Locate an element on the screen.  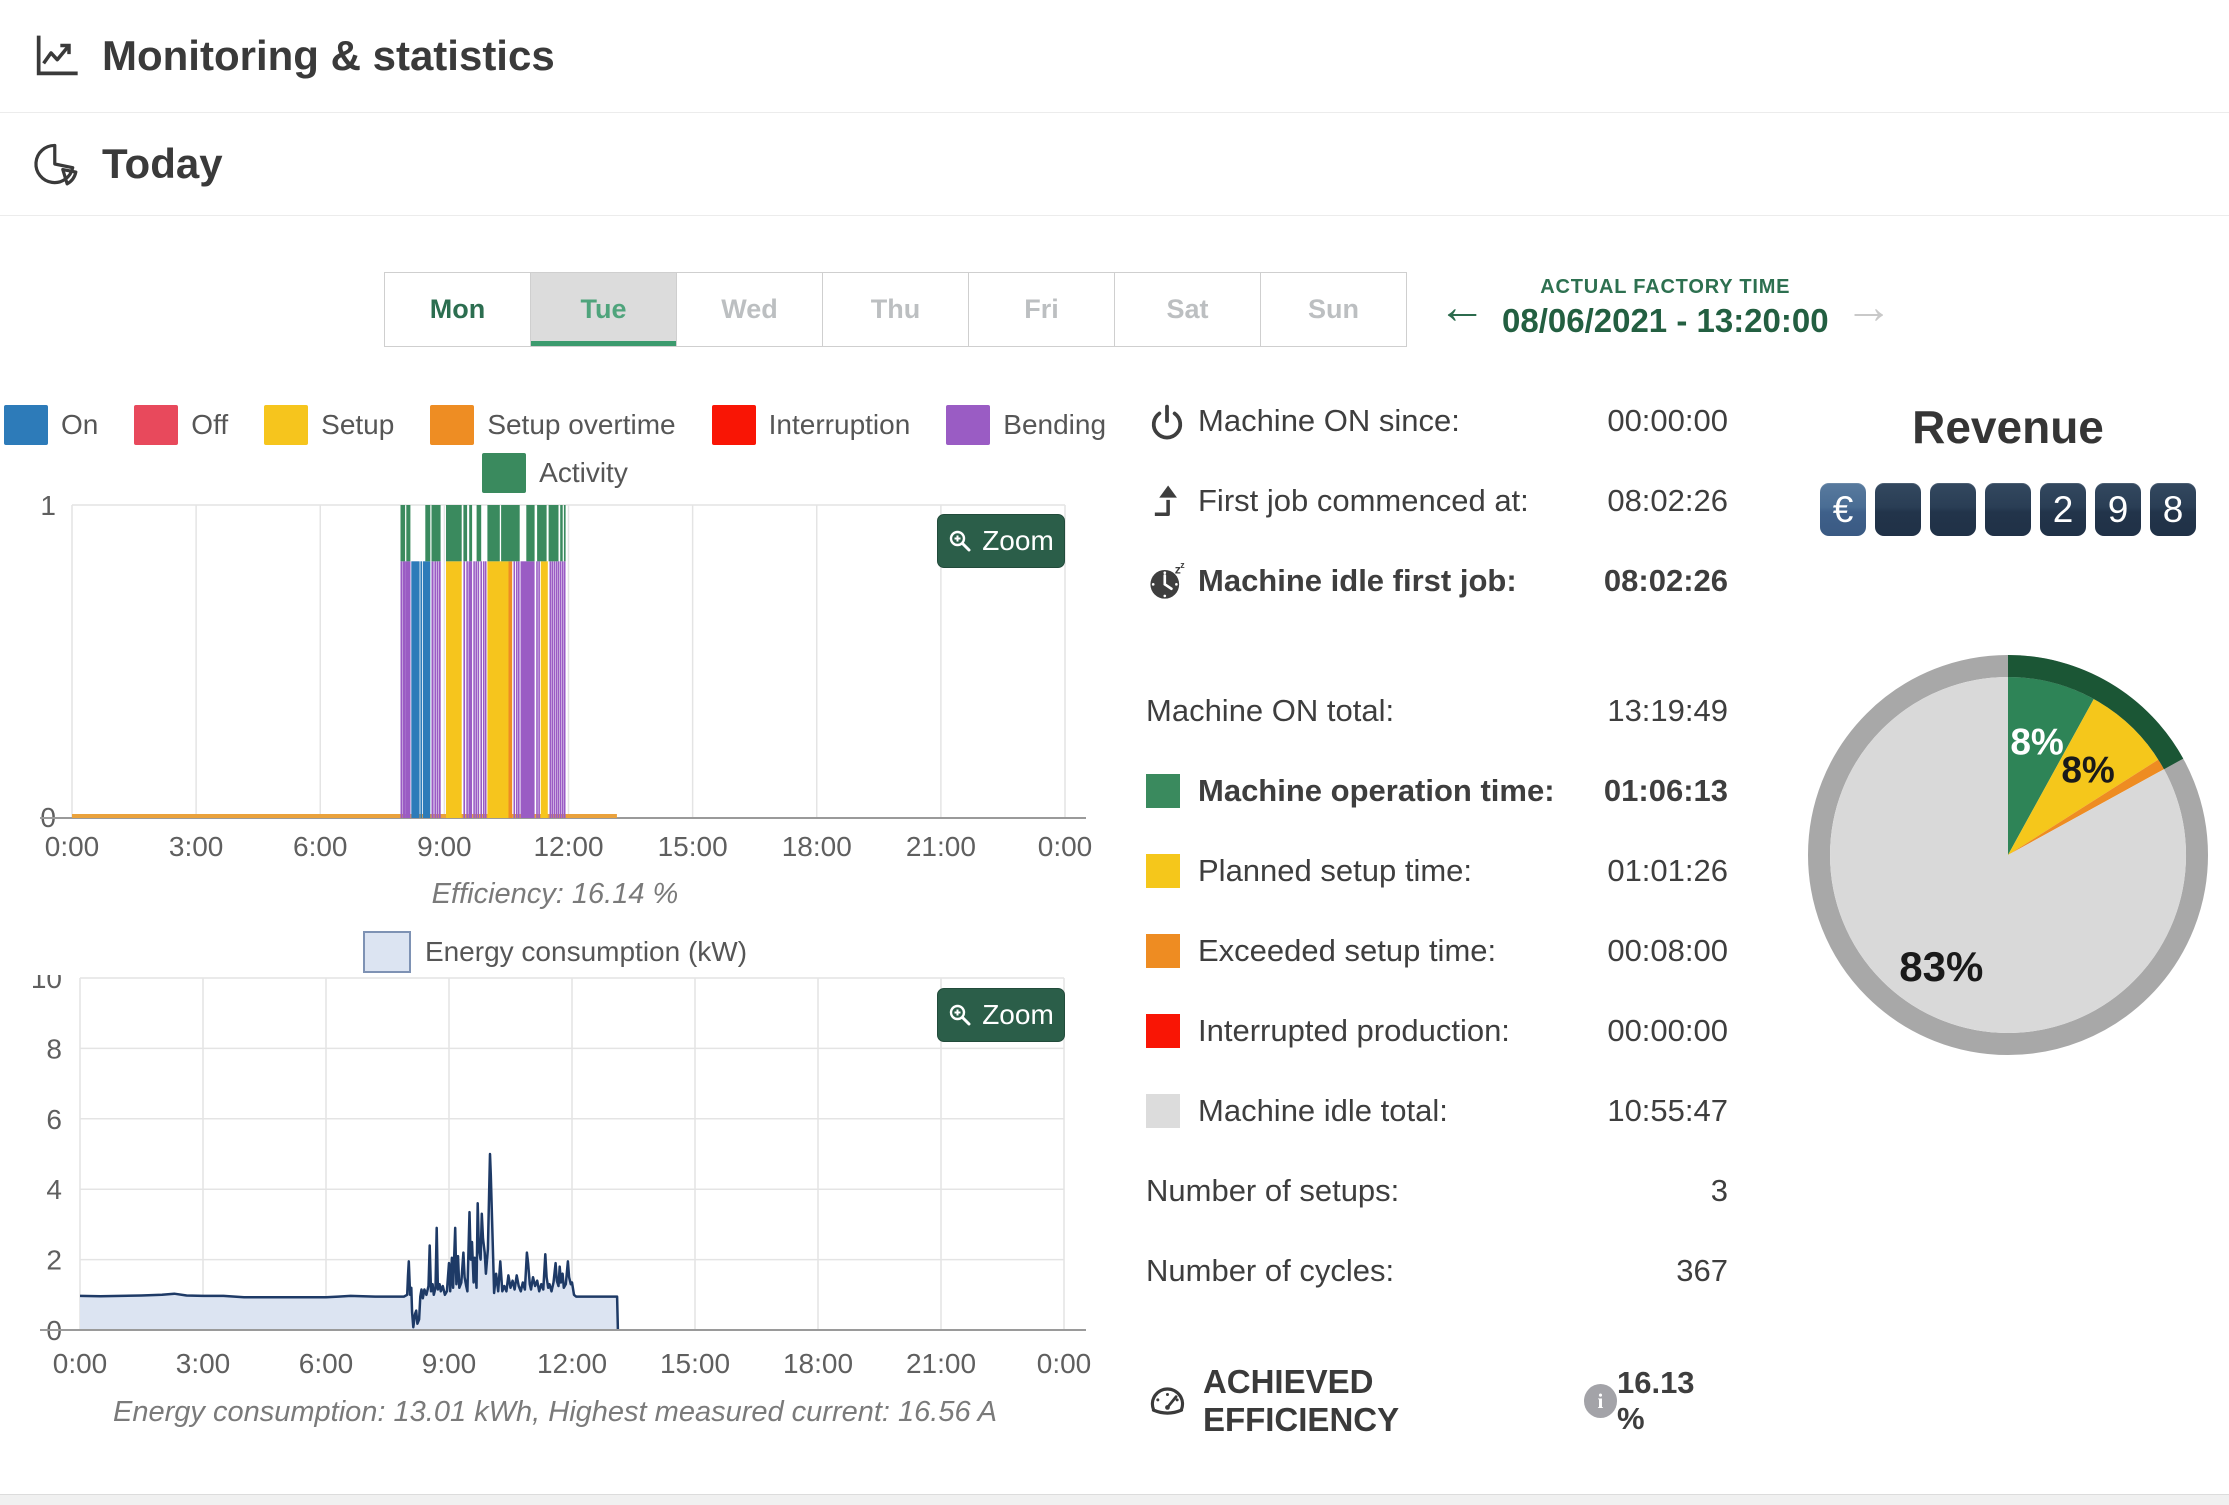
revenue-digit-tile: 2 is located at coordinates (2063, 509).